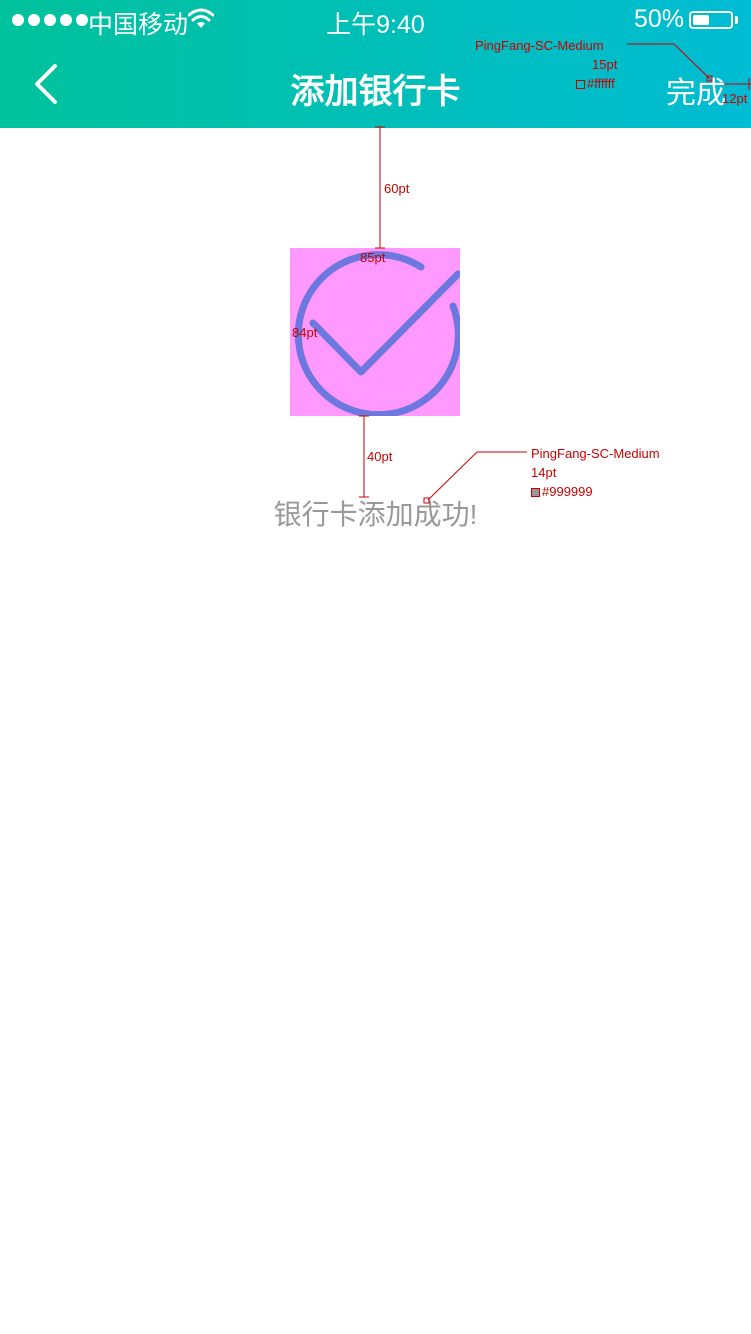  Describe the element at coordinates (375, 92) in the screenshot. I see `page-title: 添加银行卡` at that location.